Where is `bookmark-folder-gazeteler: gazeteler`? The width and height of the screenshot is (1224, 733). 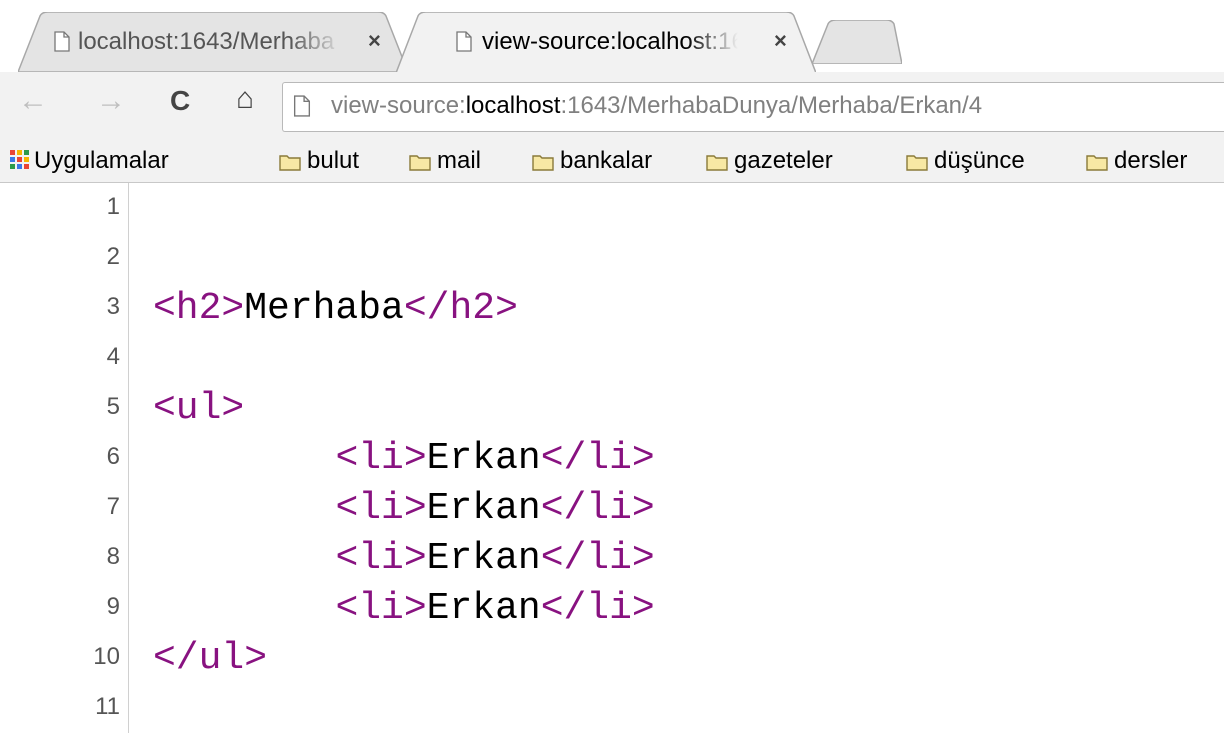 bookmark-folder-gazeteler: gazeteler is located at coordinates (769, 161).